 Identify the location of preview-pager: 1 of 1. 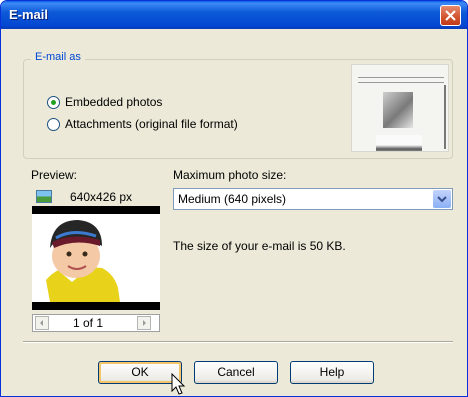
(96, 323).